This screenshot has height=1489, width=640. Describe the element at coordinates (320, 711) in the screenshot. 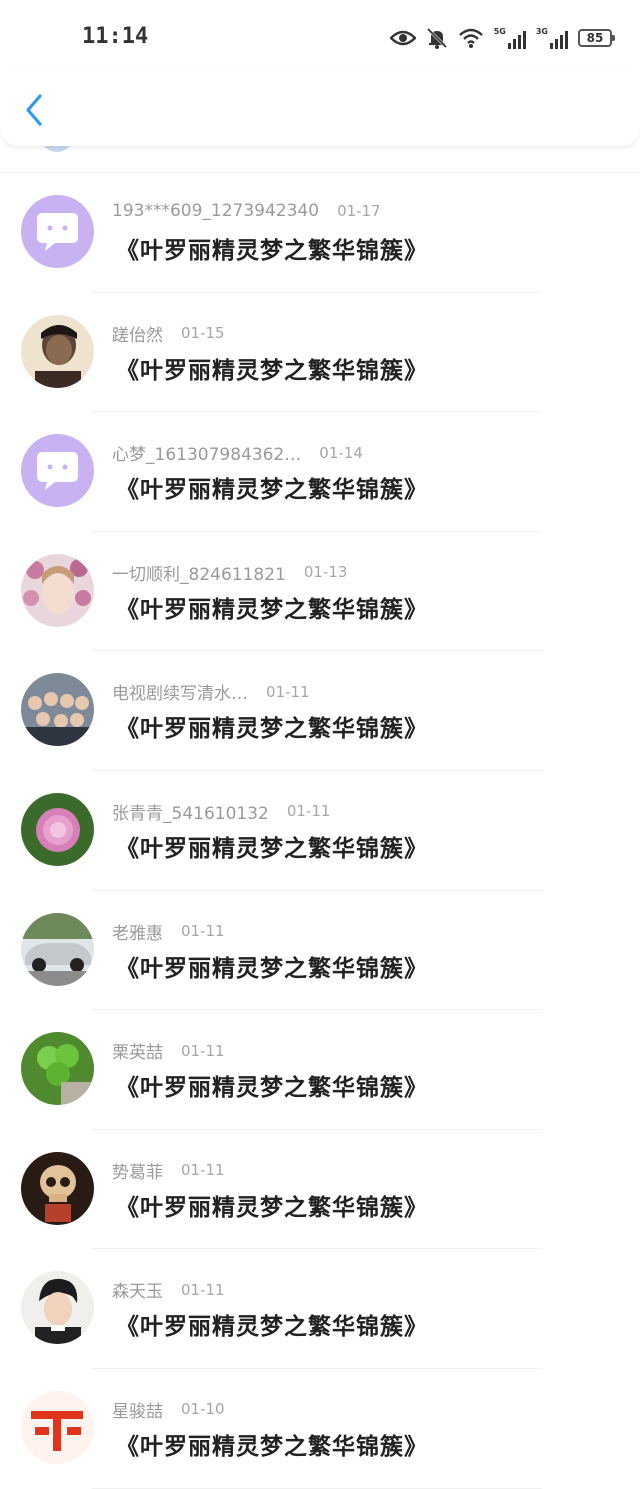

I see `list-item: 电视剧续写清水… 01-11 《叶罗丽精灵梦之繁华锦簇》` at that location.